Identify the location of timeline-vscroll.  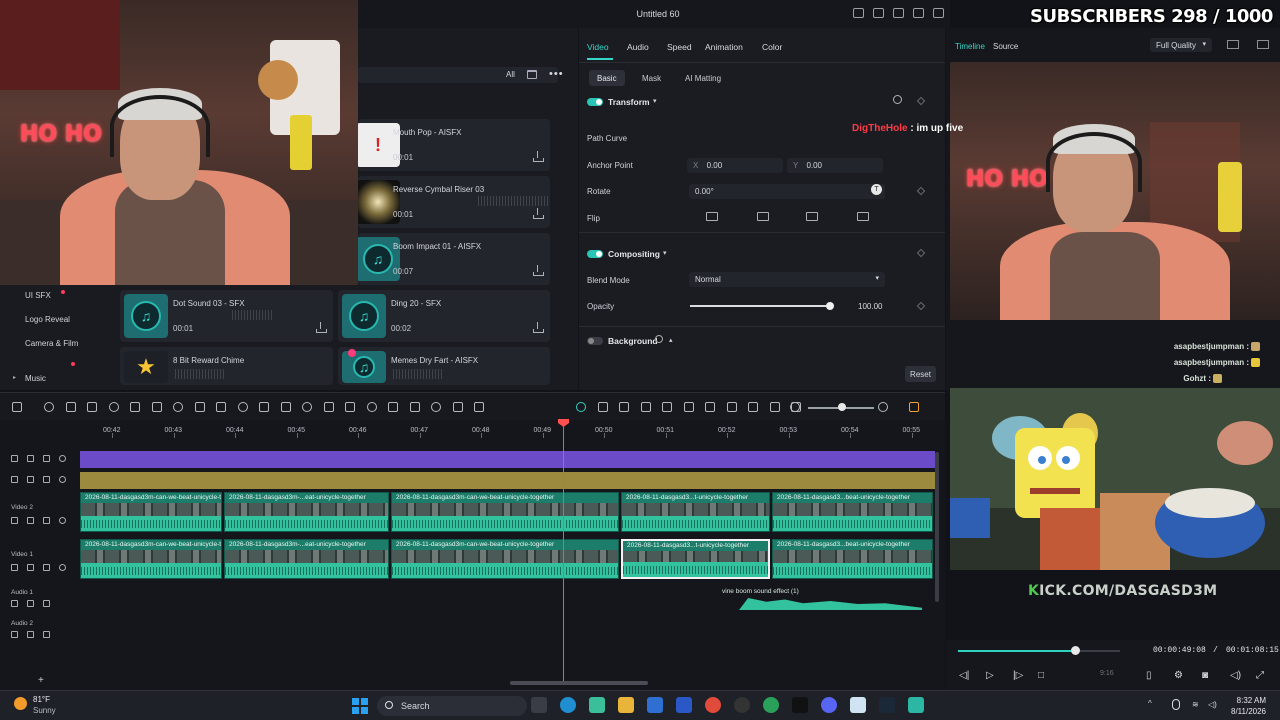
(937, 527).